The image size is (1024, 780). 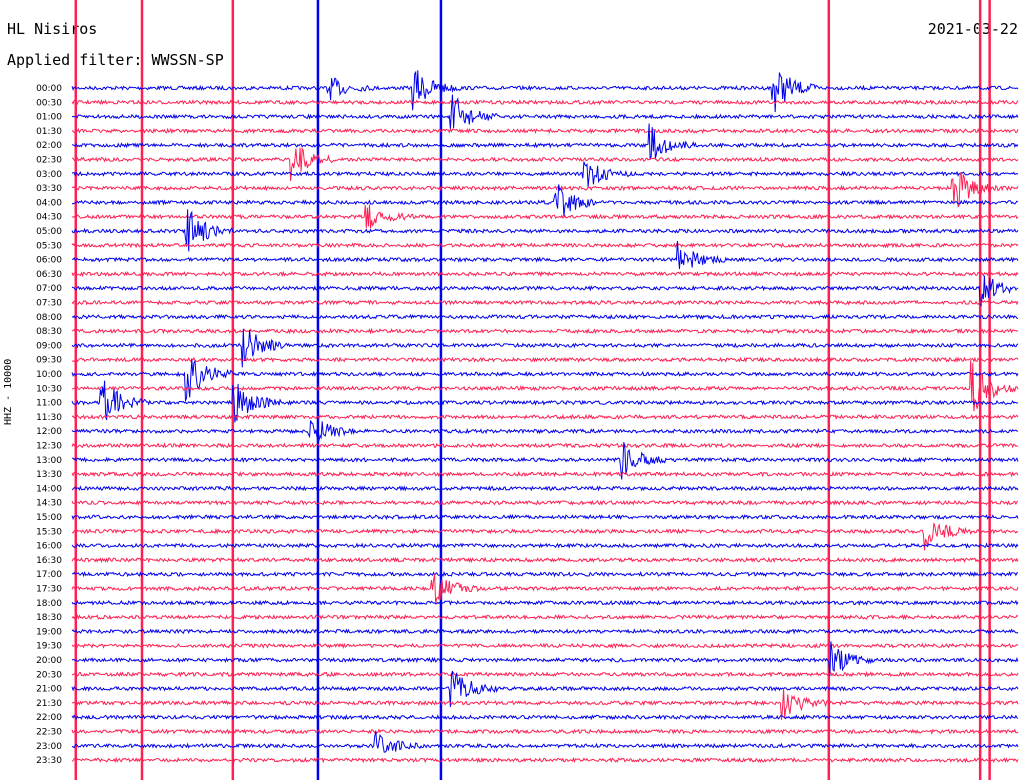 I want to click on row-time-label: 13:30, so click(x=49, y=475).